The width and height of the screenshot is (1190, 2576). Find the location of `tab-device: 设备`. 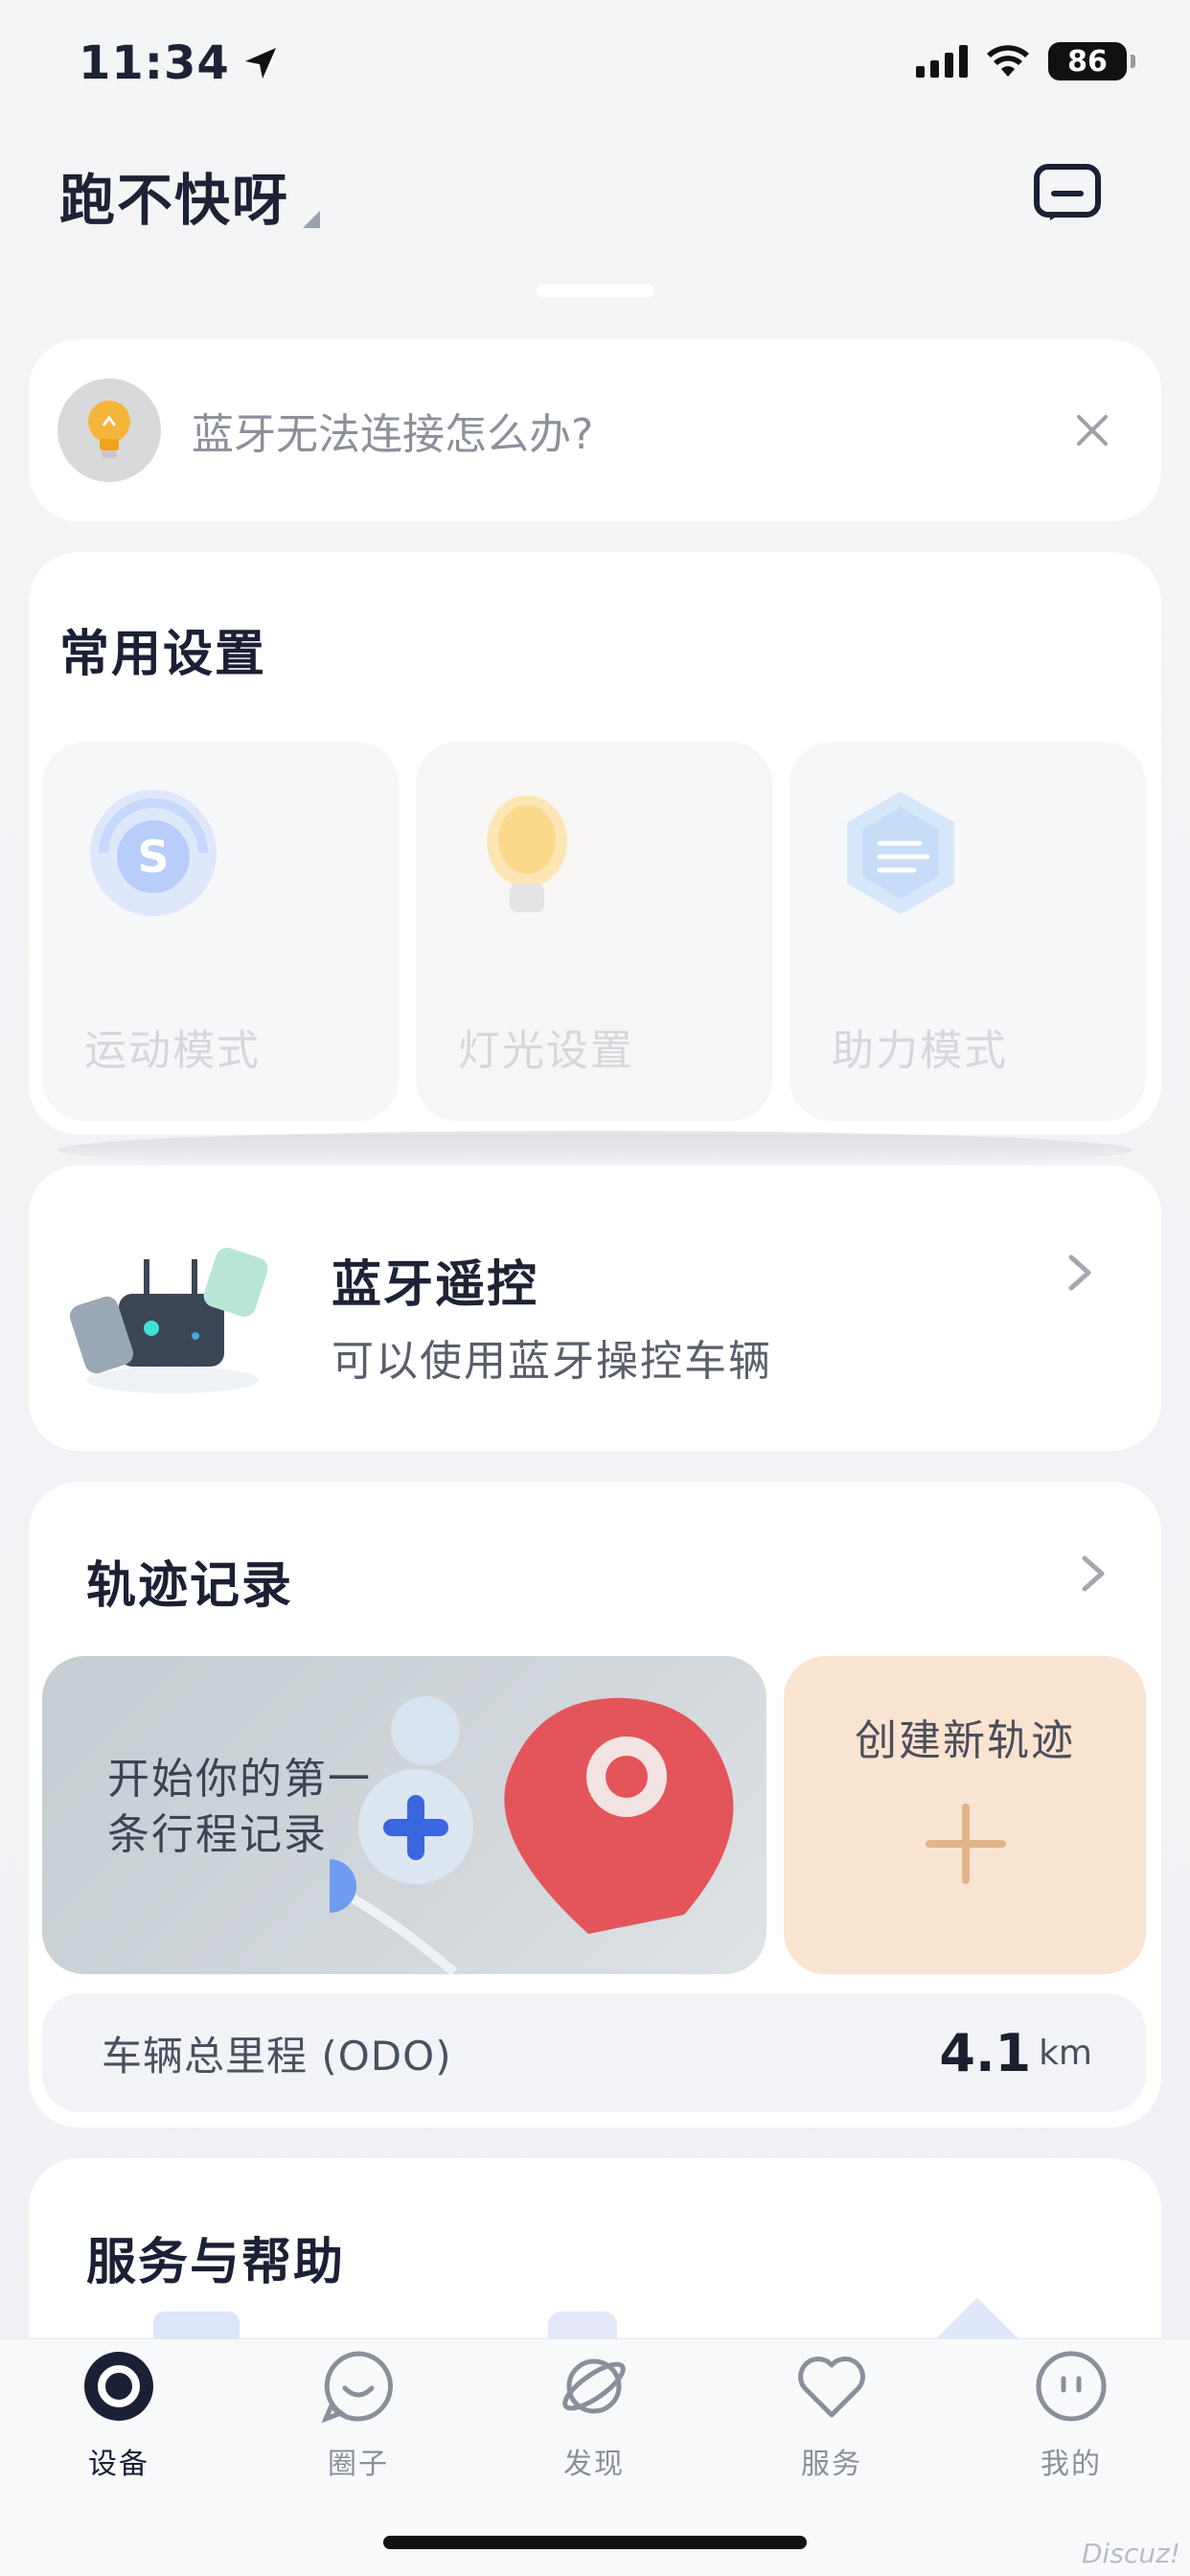

tab-device: 设备 is located at coordinates (119, 2416).